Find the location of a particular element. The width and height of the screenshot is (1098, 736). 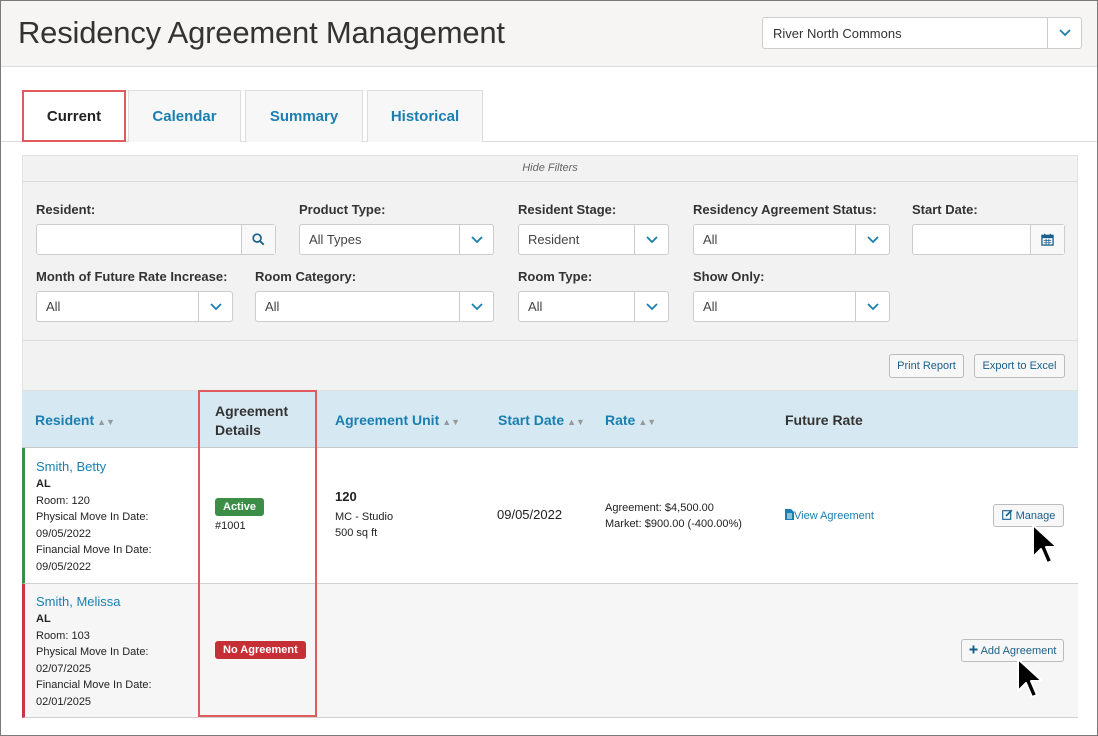

product-type-label: Product Type: is located at coordinates (342, 209).